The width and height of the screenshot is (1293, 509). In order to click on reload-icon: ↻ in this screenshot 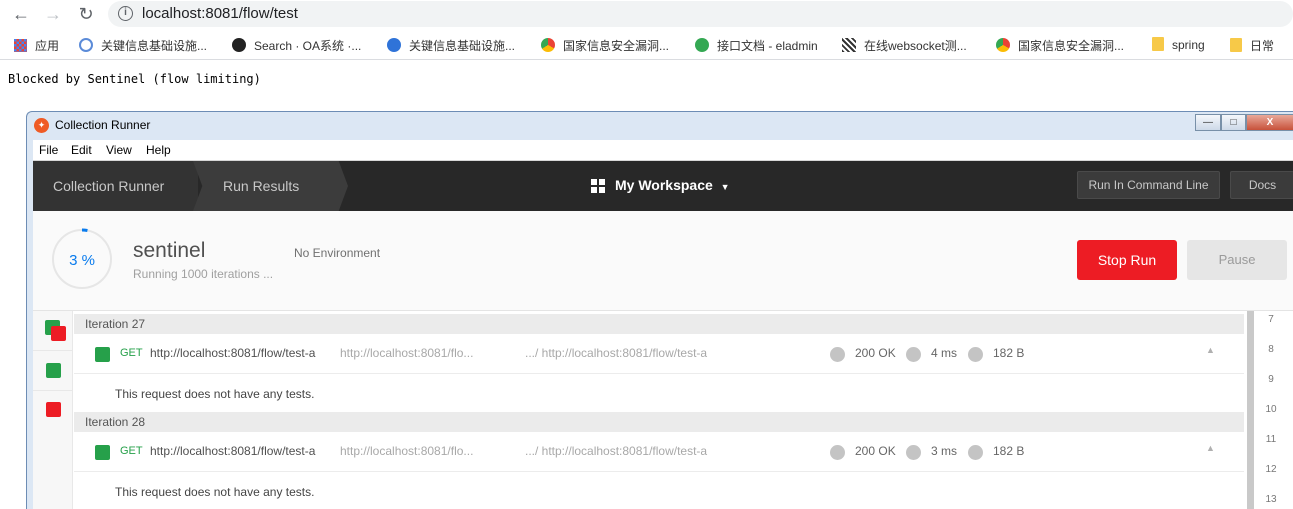, I will do `click(86, 14)`.